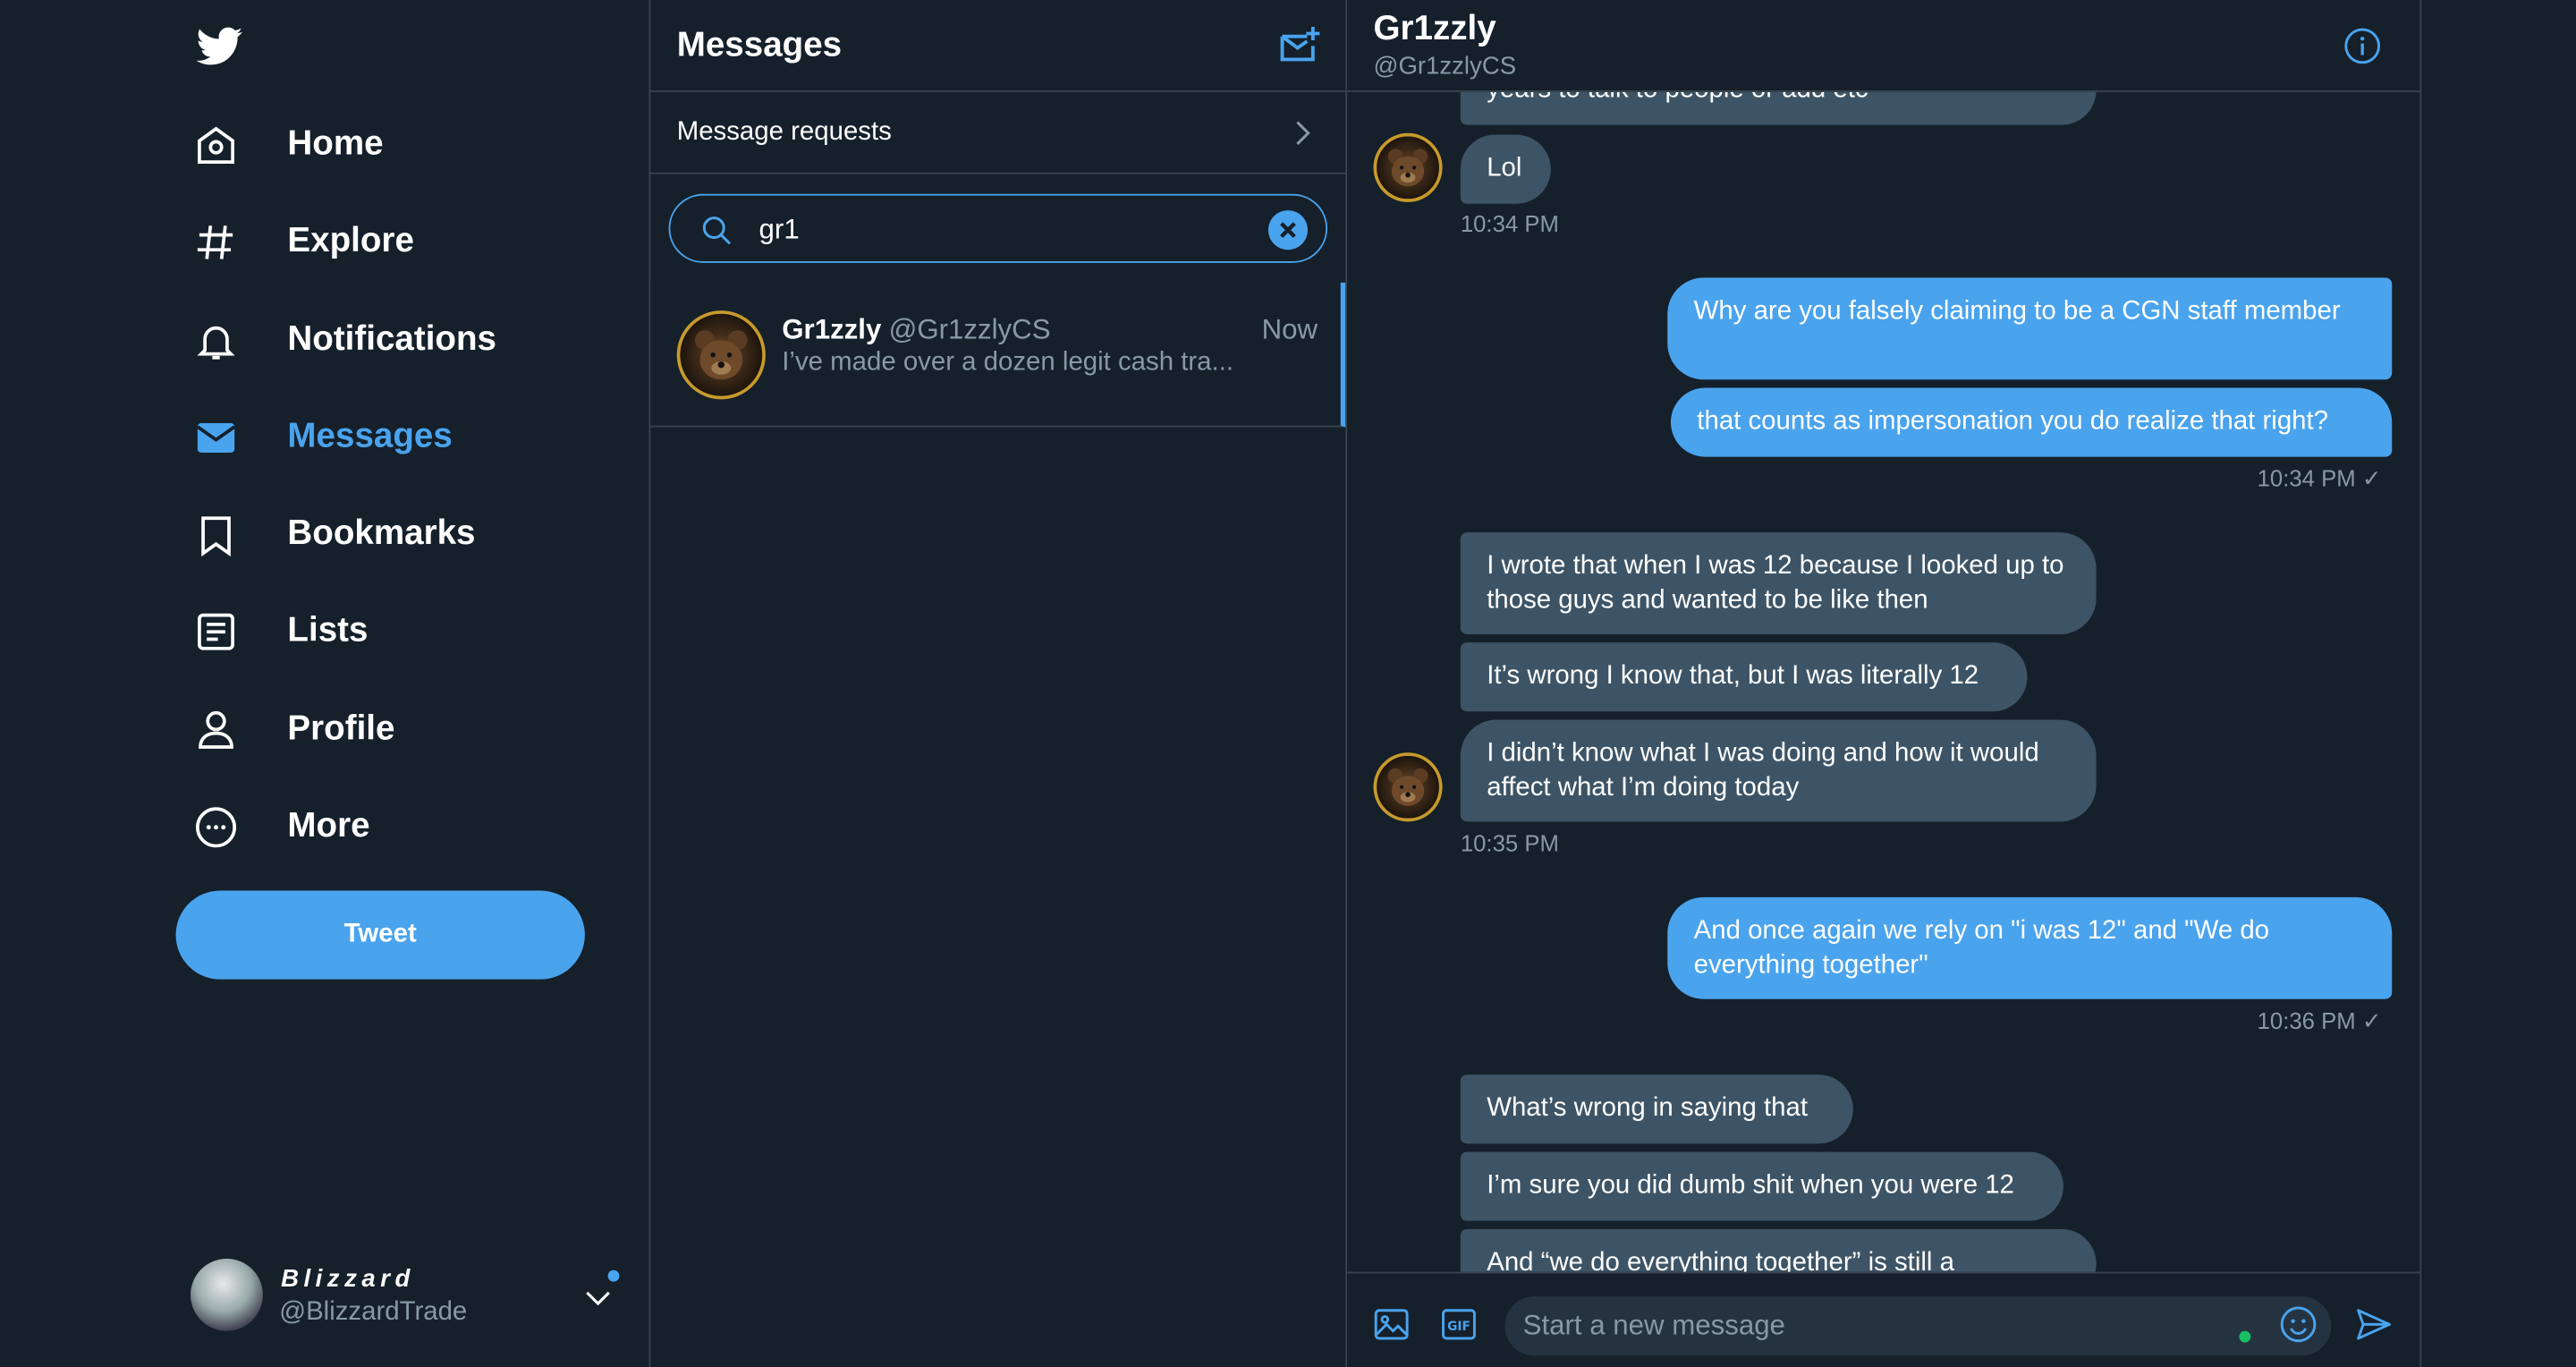 The width and height of the screenshot is (2576, 1367). What do you see at coordinates (1509, 842) in the screenshot?
I see `timestamp: 10:35 PM` at bounding box center [1509, 842].